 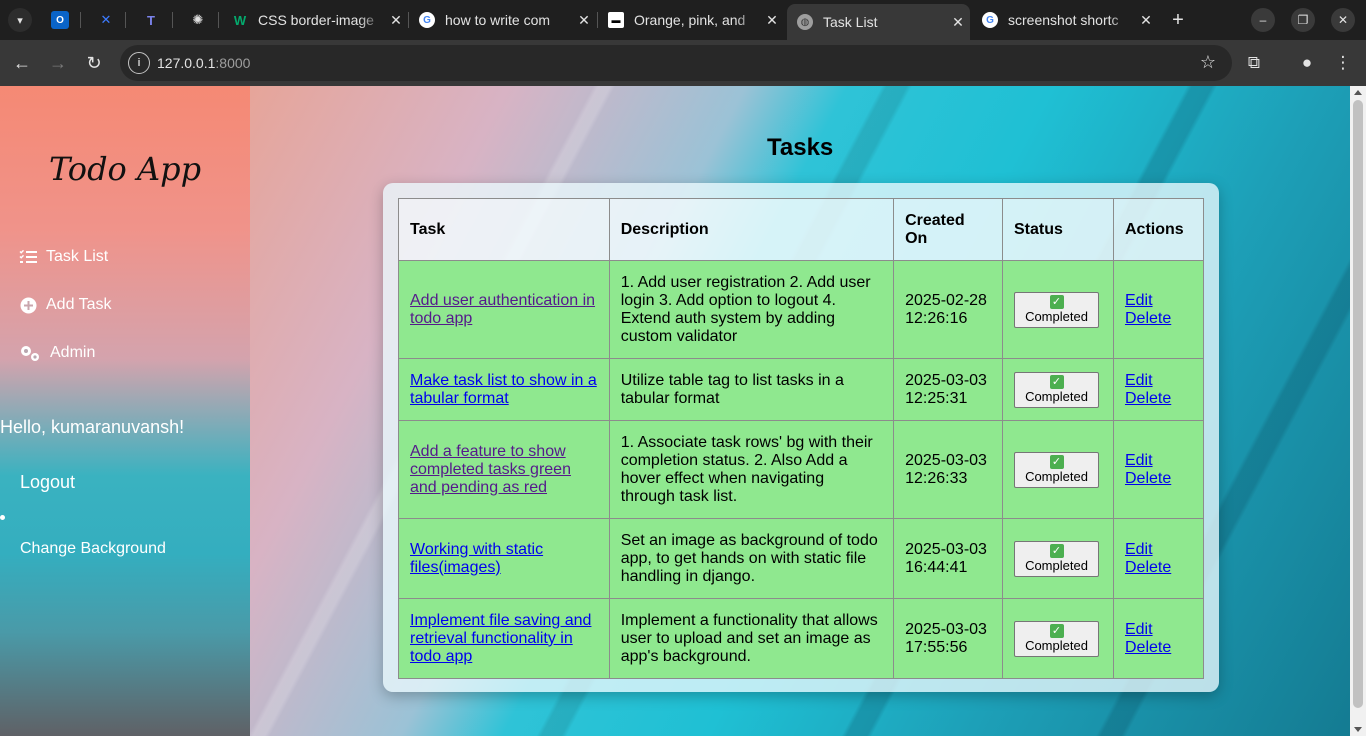 What do you see at coordinates (93, 549) in the screenshot?
I see `change-background-link: Change Background` at bounding box center [93, 549].